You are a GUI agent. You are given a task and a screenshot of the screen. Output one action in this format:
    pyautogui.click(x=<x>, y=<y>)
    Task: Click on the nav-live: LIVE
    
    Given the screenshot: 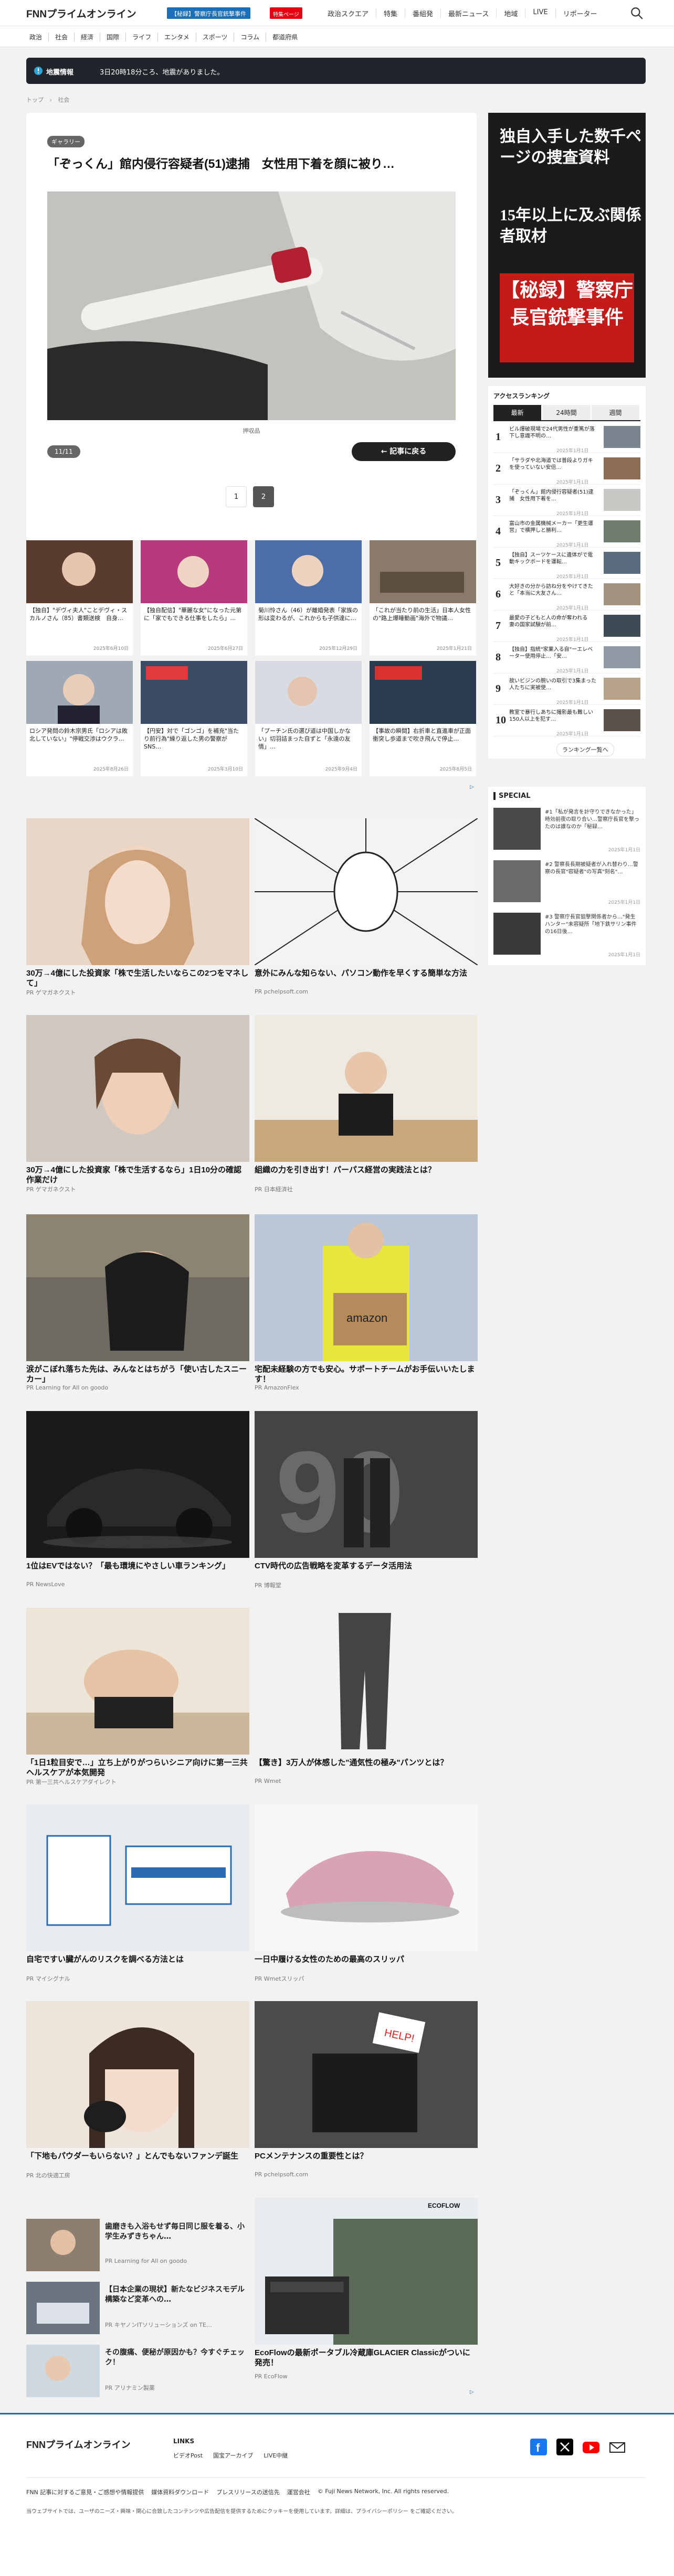 What is the action you would take?
    pyautogui.click(x=540, y=13)
    